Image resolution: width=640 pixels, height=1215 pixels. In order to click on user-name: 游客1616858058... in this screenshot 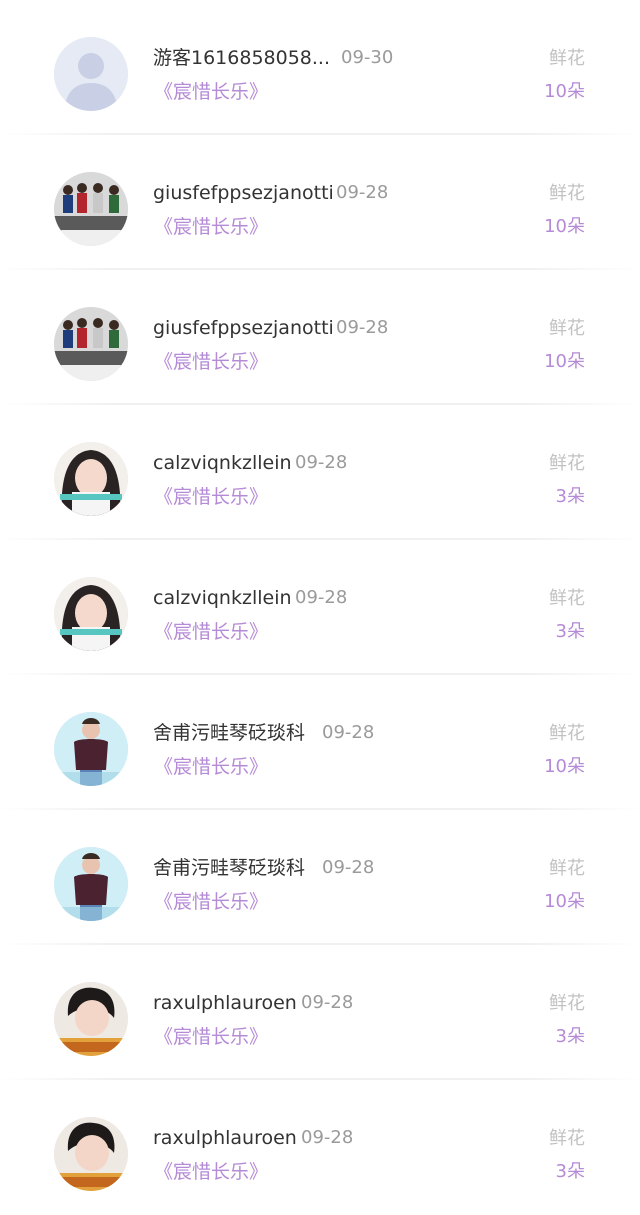, I will do `click(241, 58)`.